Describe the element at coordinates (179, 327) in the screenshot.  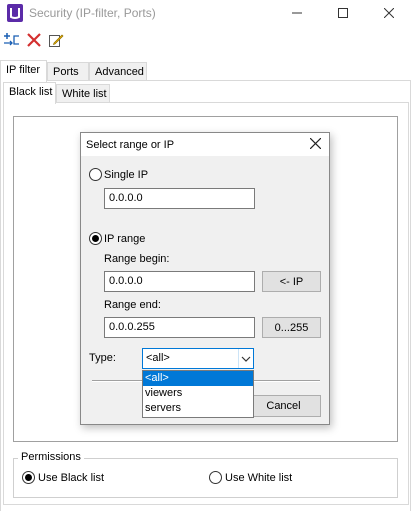
I see `range-end-input: 0.0.0.255` at that location.